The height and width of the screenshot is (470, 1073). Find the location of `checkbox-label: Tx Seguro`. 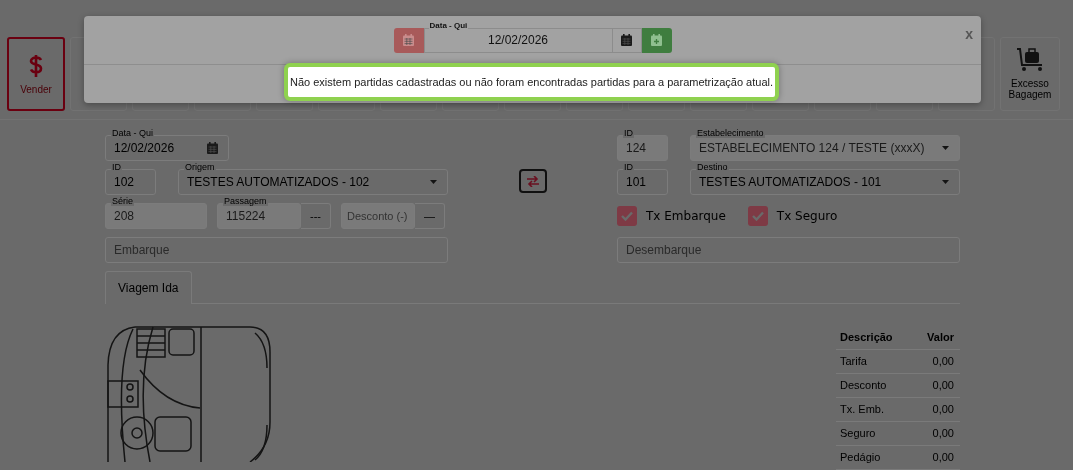

checkbox-label: Tx Seguro is located at coordinates (807, 216).